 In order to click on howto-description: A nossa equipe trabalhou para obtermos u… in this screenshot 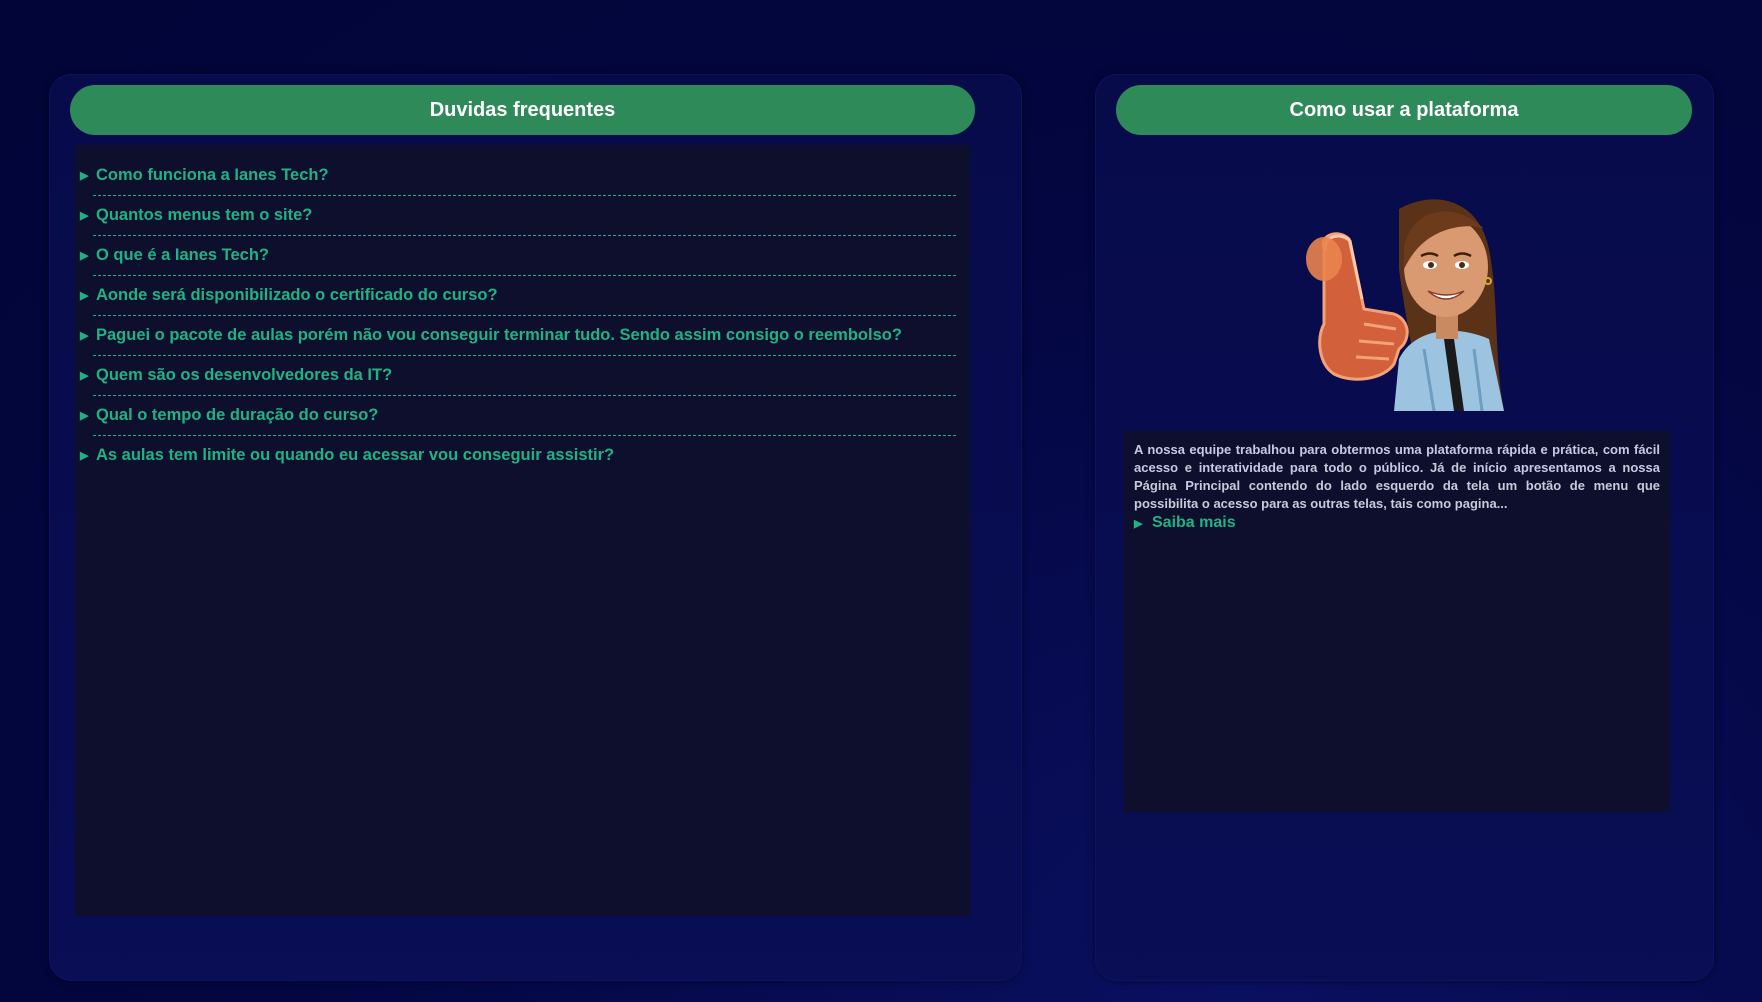, I will do `click(1397, 476)`.